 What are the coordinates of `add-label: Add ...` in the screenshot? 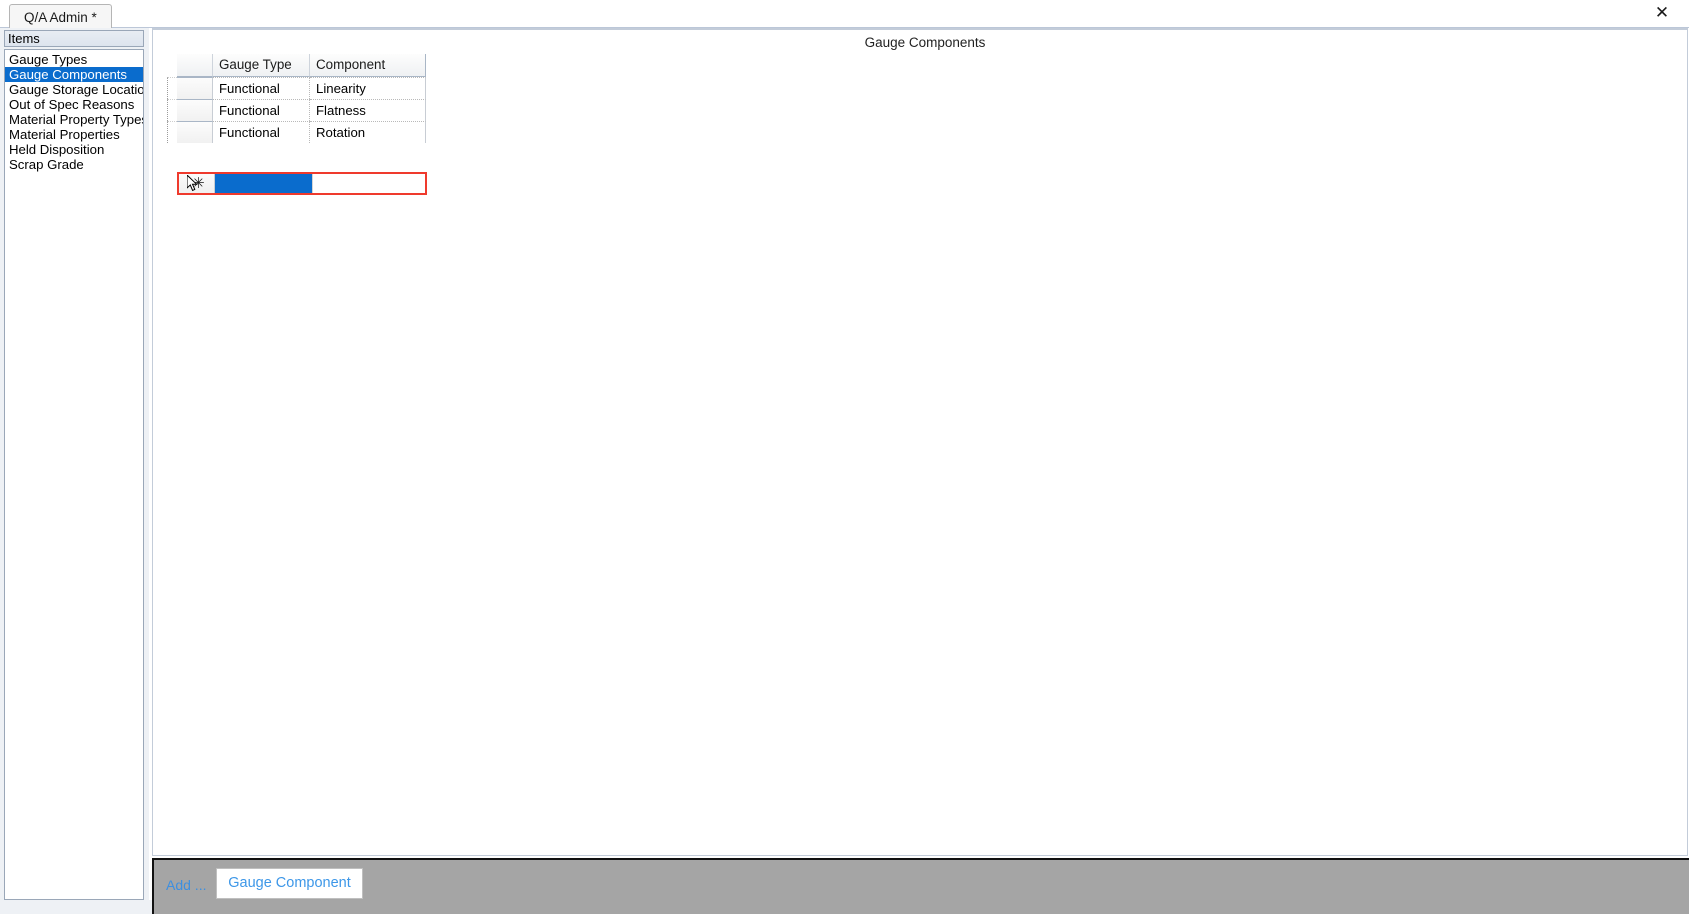 It's located at (186, 885).